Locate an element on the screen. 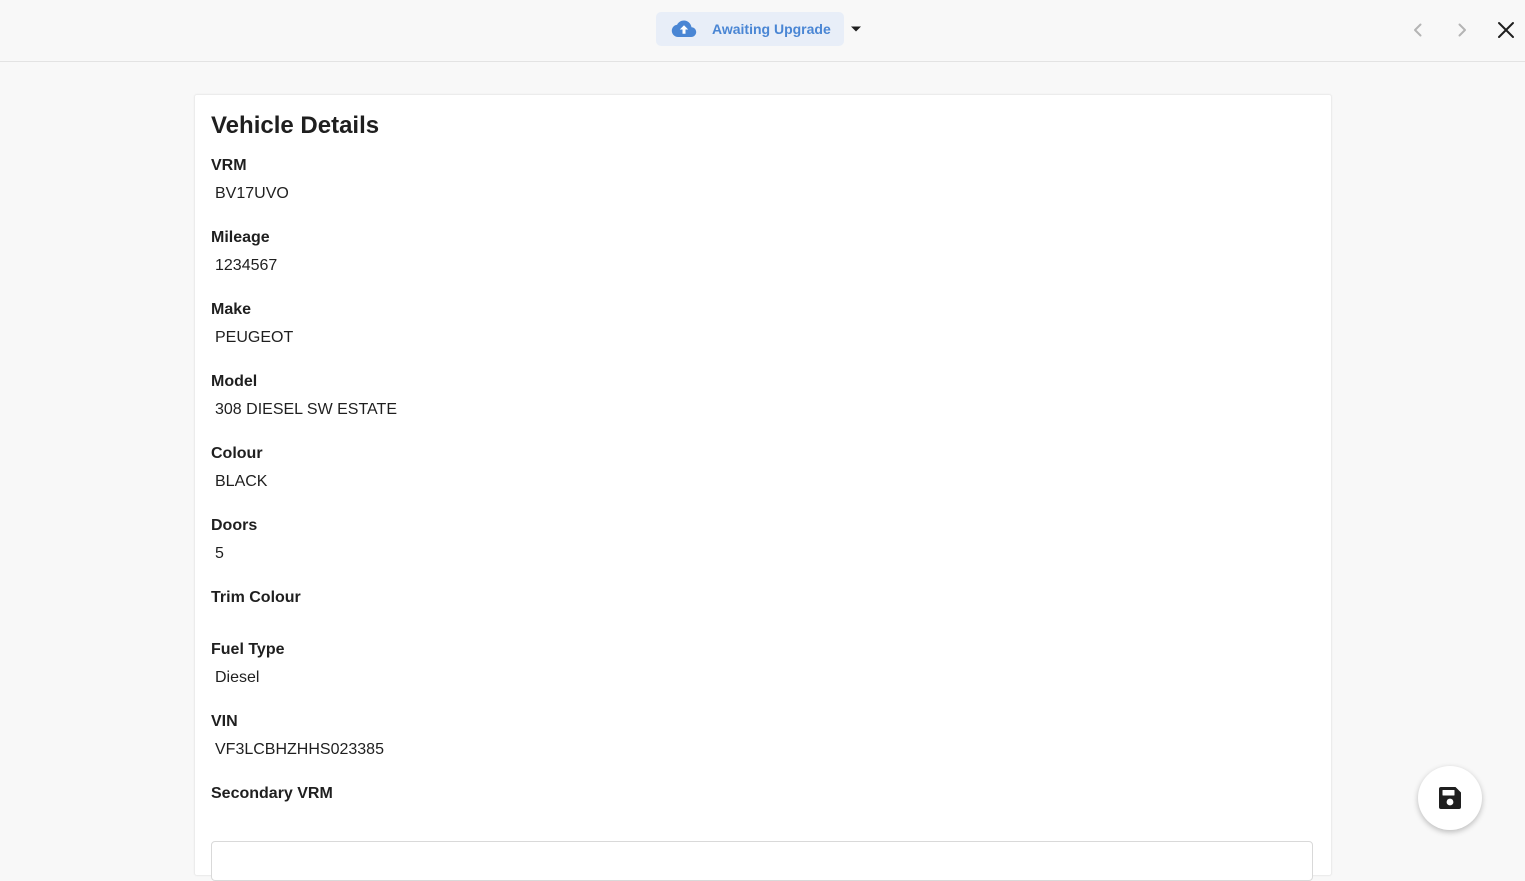  save-icon is located at coordinates (1450, 798).